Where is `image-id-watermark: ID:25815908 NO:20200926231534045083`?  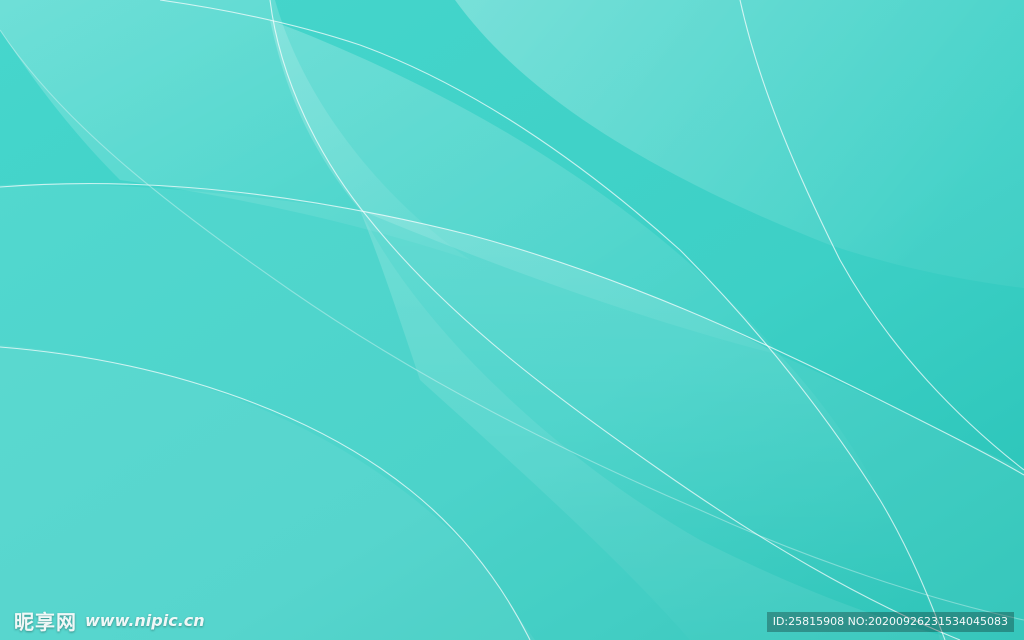
image-id-watermark: ID:25815908 NO:20200926231534045083 is located at coordinates (890, 622).